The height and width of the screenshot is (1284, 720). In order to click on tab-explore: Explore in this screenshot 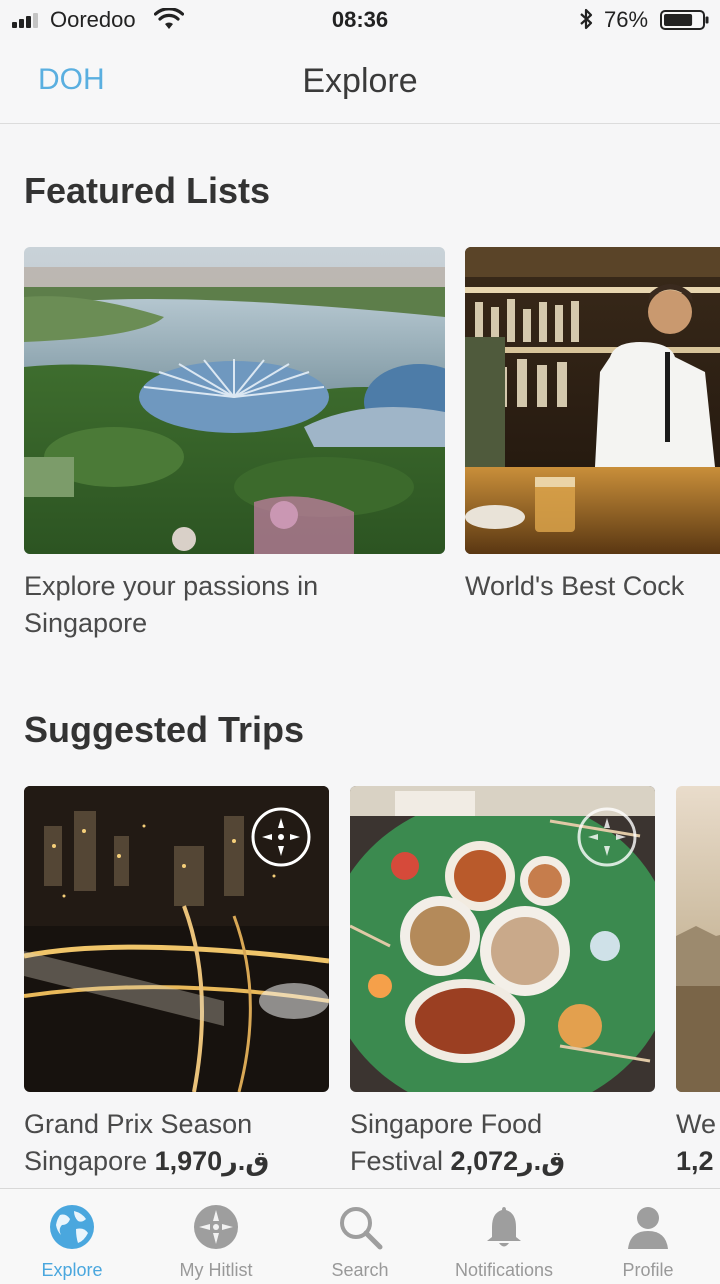, I will do `click(72, 1236)`.